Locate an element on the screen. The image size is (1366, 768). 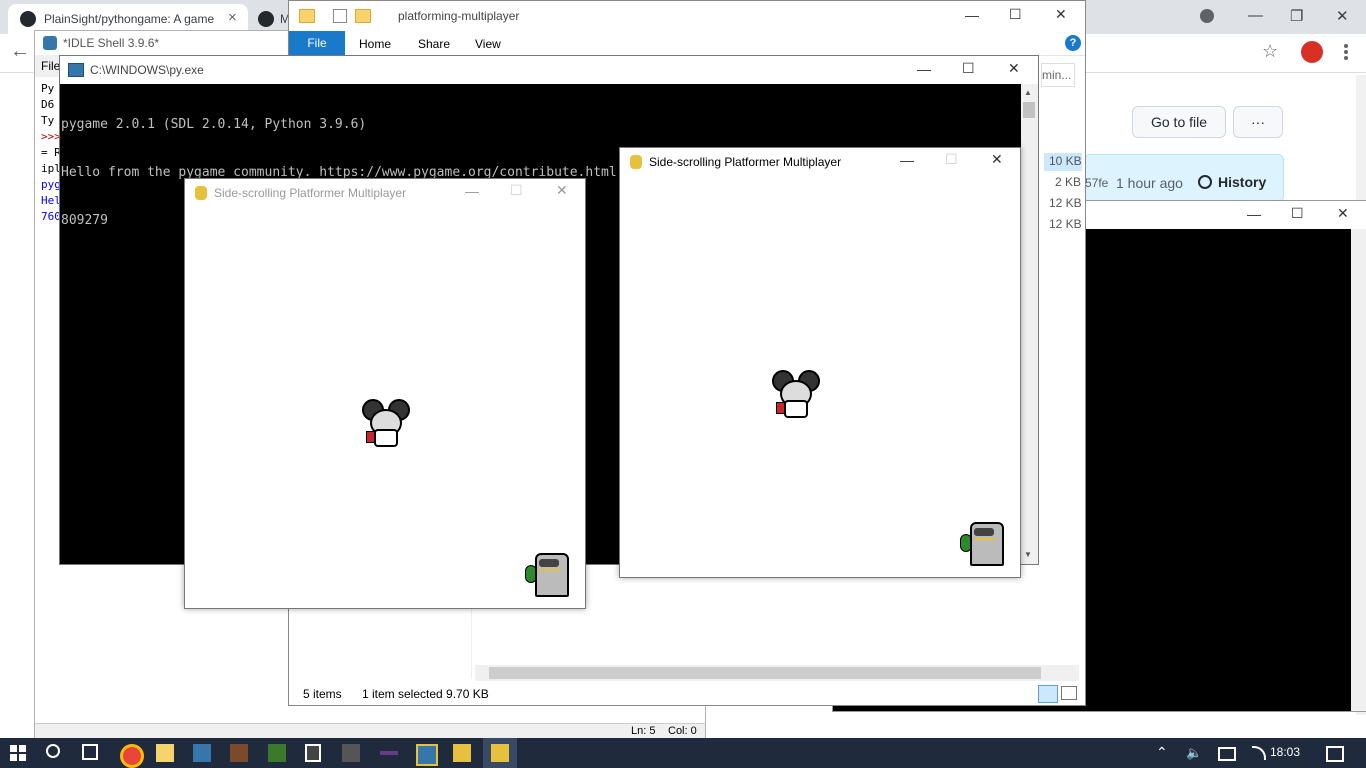
ribbon-tab-file: File is located at coordinates (317, 43).